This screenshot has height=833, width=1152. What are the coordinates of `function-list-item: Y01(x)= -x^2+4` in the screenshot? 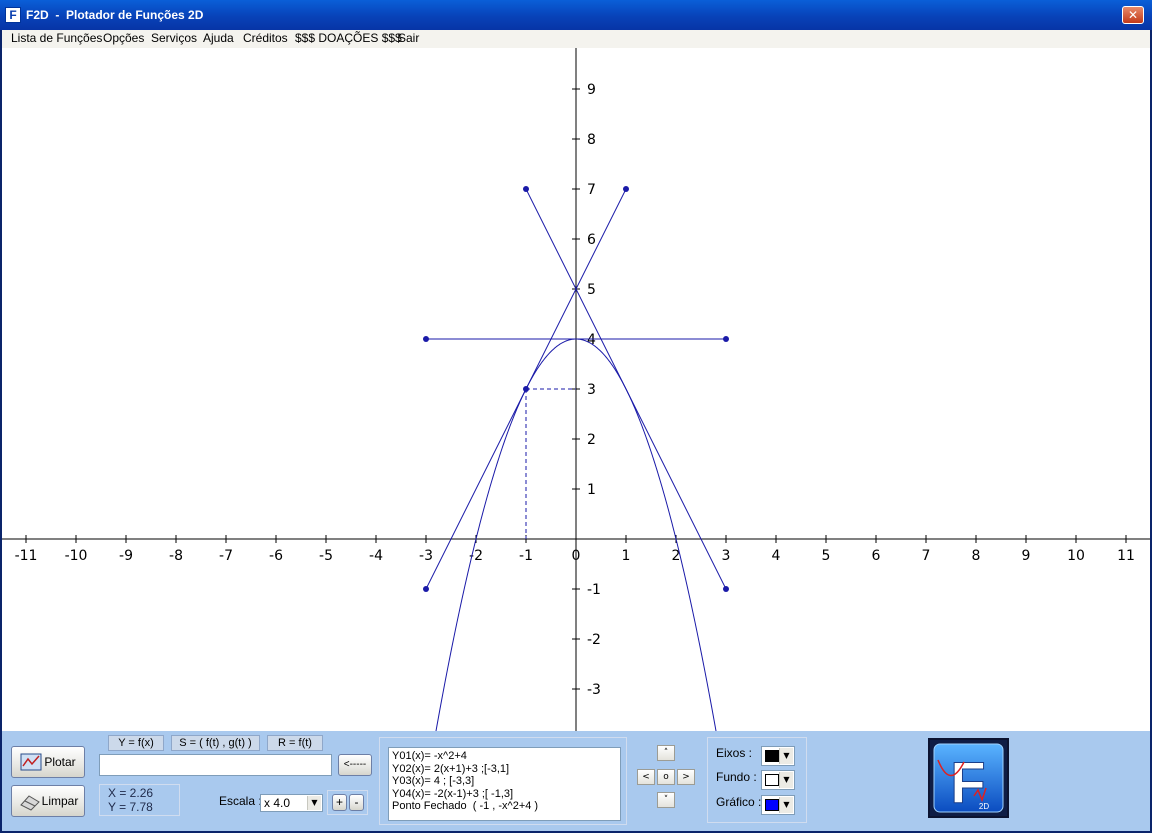 It's located at (504, 756).